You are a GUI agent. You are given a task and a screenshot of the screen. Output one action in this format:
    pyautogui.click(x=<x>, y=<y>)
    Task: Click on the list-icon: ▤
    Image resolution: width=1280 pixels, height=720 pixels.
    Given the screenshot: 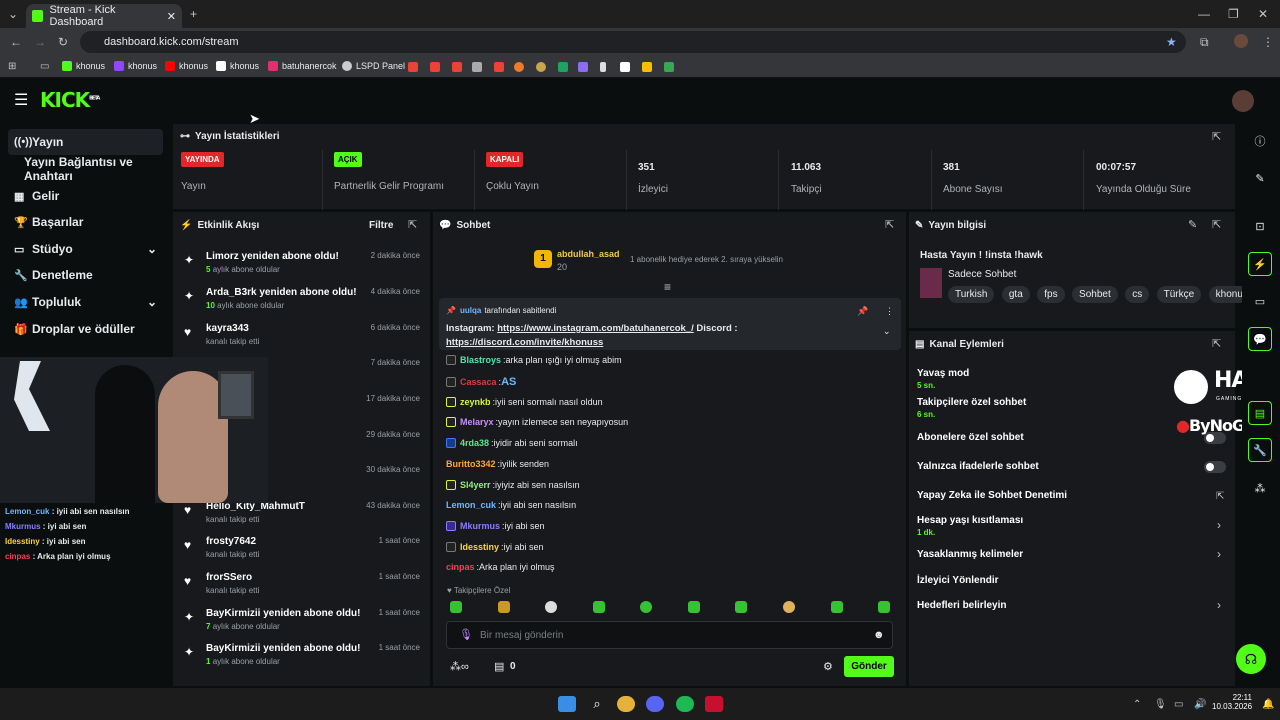 What is the action you would take?
    pyautogui.click(x=1260, y=413)
    